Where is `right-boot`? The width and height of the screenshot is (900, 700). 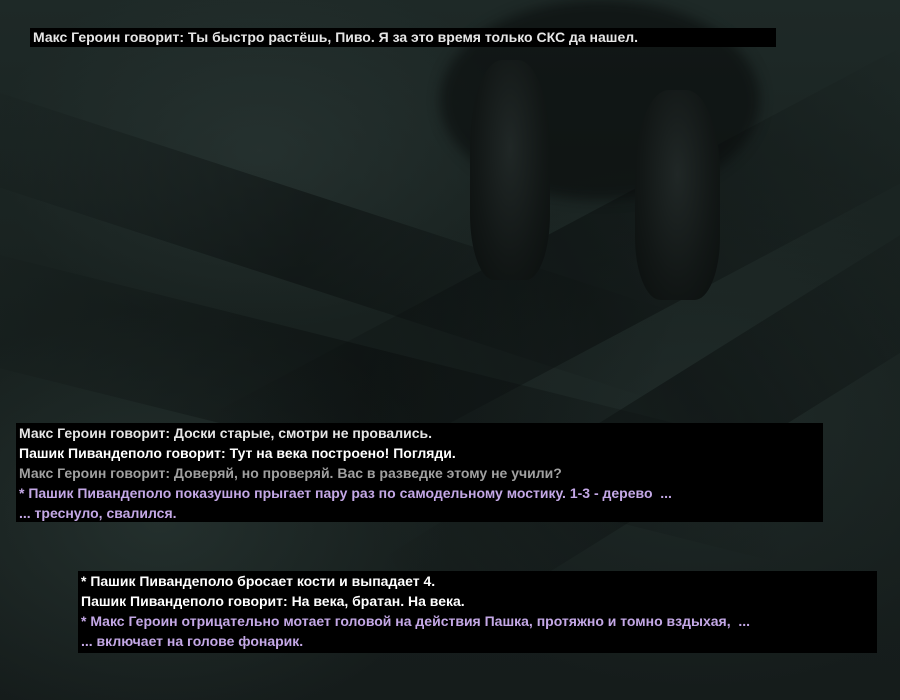
right-boot is located at coordinates (677, 195).